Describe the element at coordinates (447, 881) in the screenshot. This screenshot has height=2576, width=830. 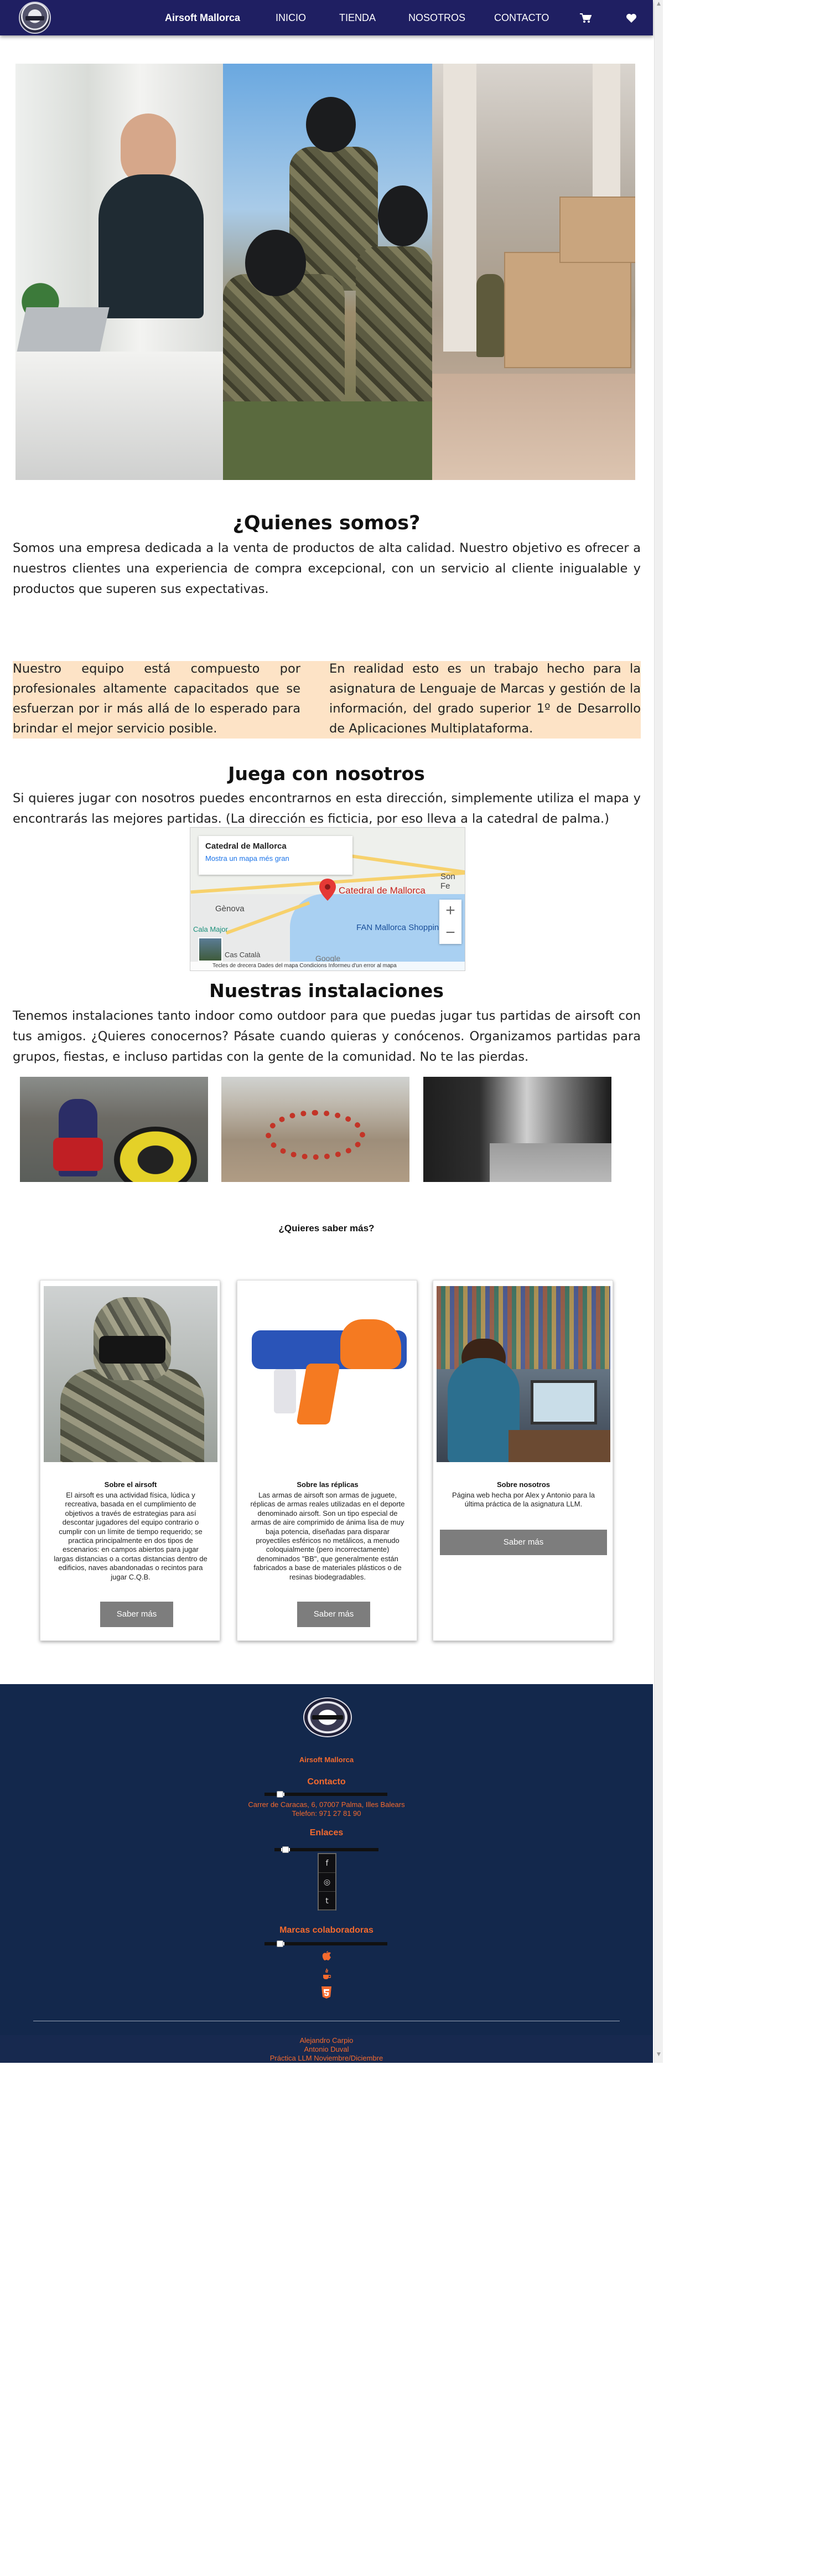
I see `map-label-son-fe: Son Fe` at that location.